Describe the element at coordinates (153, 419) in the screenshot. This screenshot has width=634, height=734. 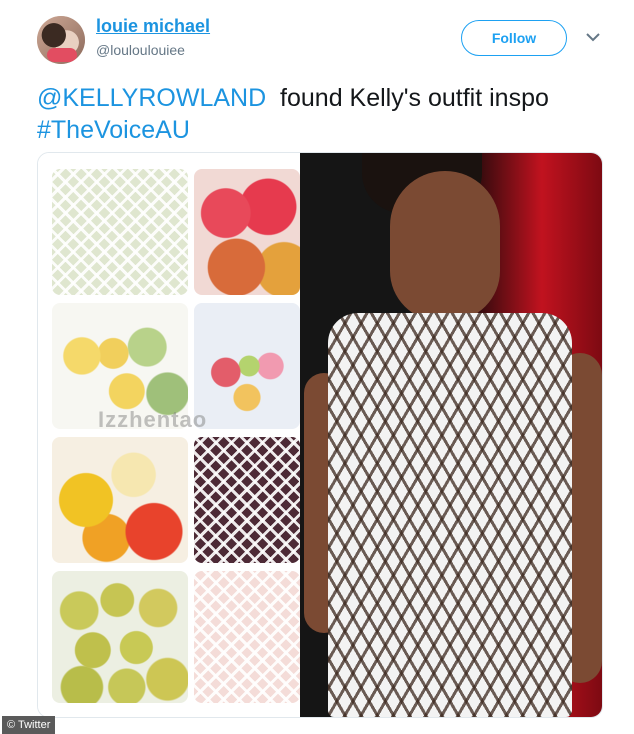
I see `collage-watermark: Izzhentao` at that location.